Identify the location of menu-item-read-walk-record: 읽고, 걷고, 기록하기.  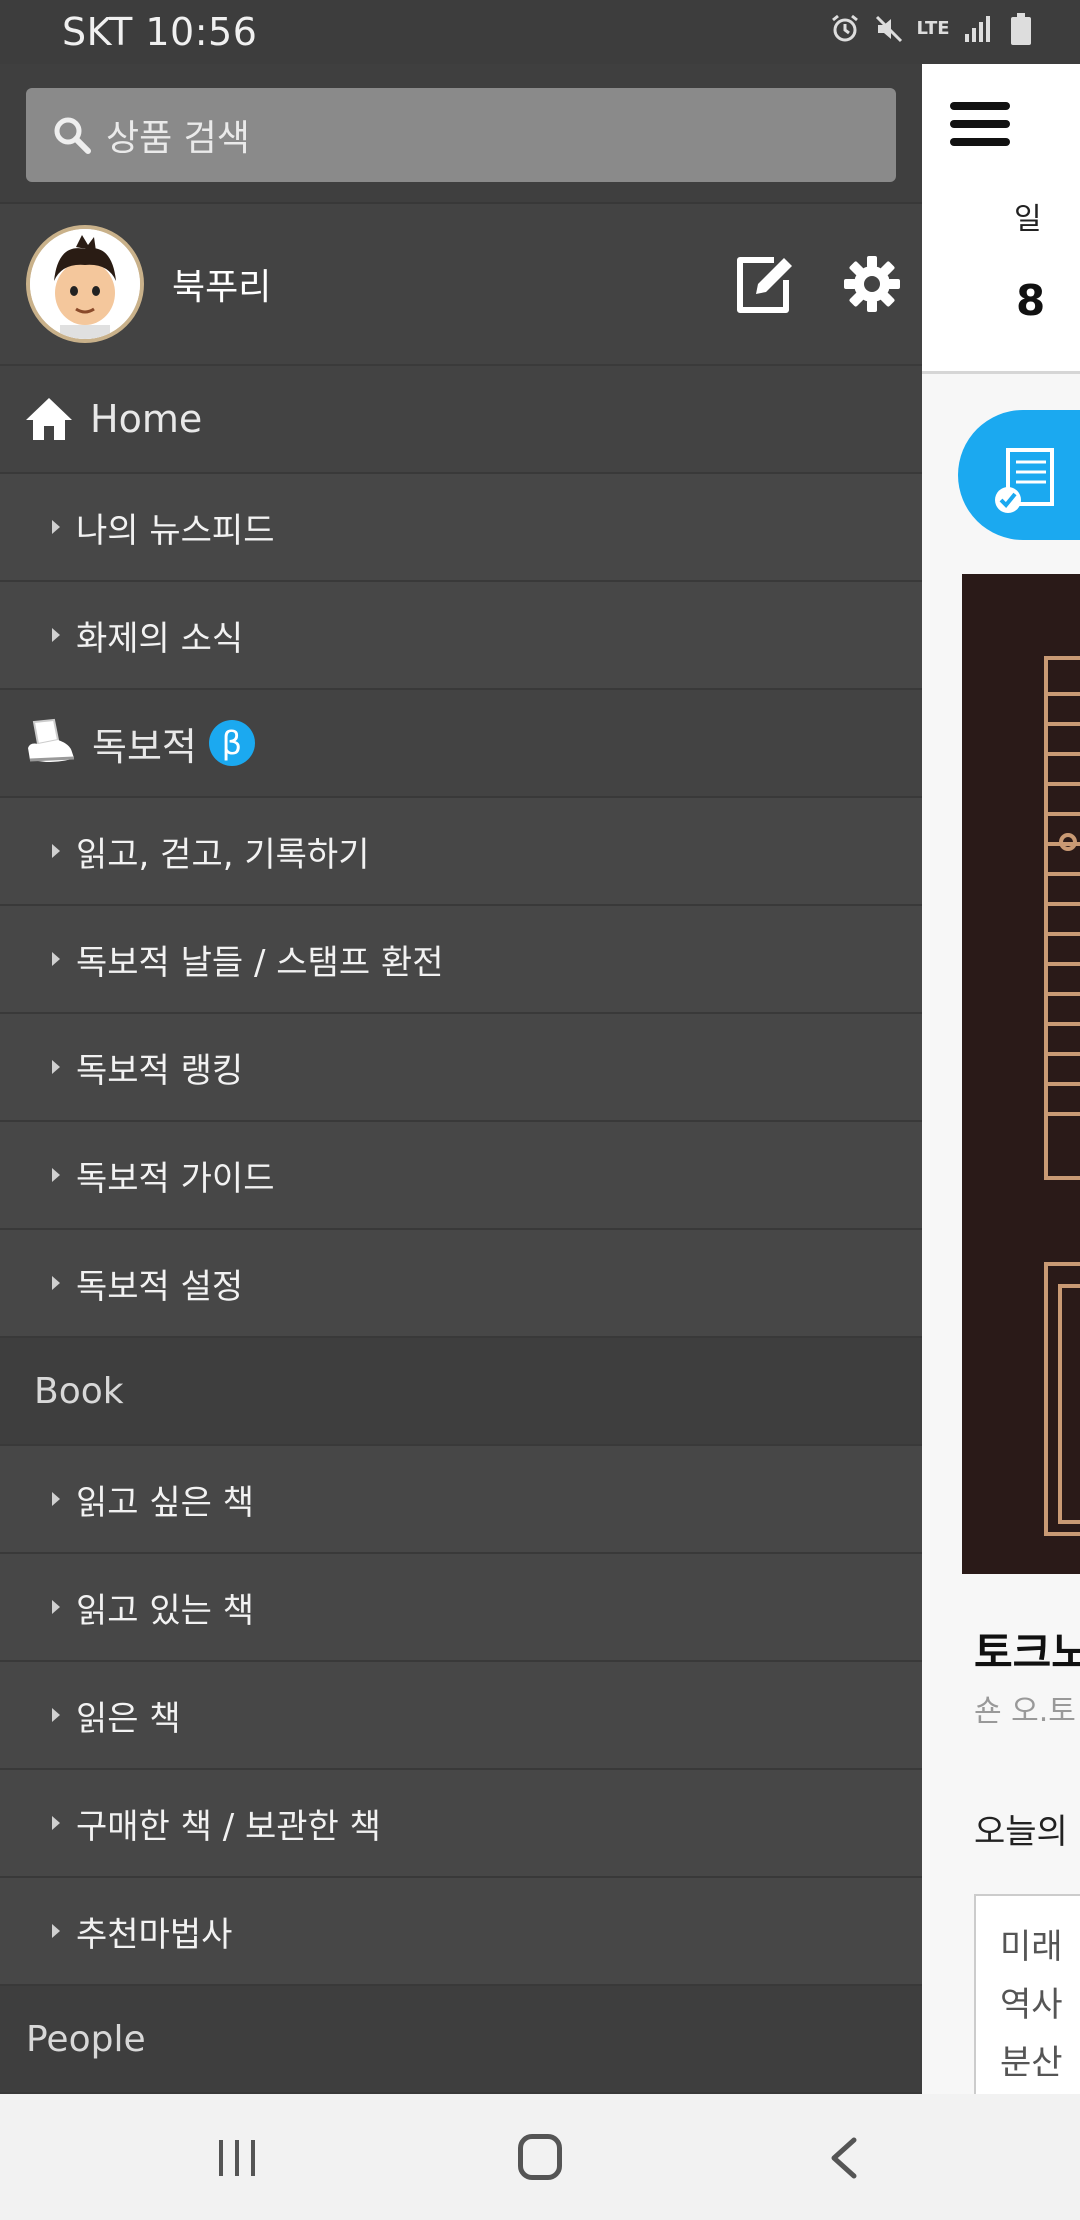
(461, 852).